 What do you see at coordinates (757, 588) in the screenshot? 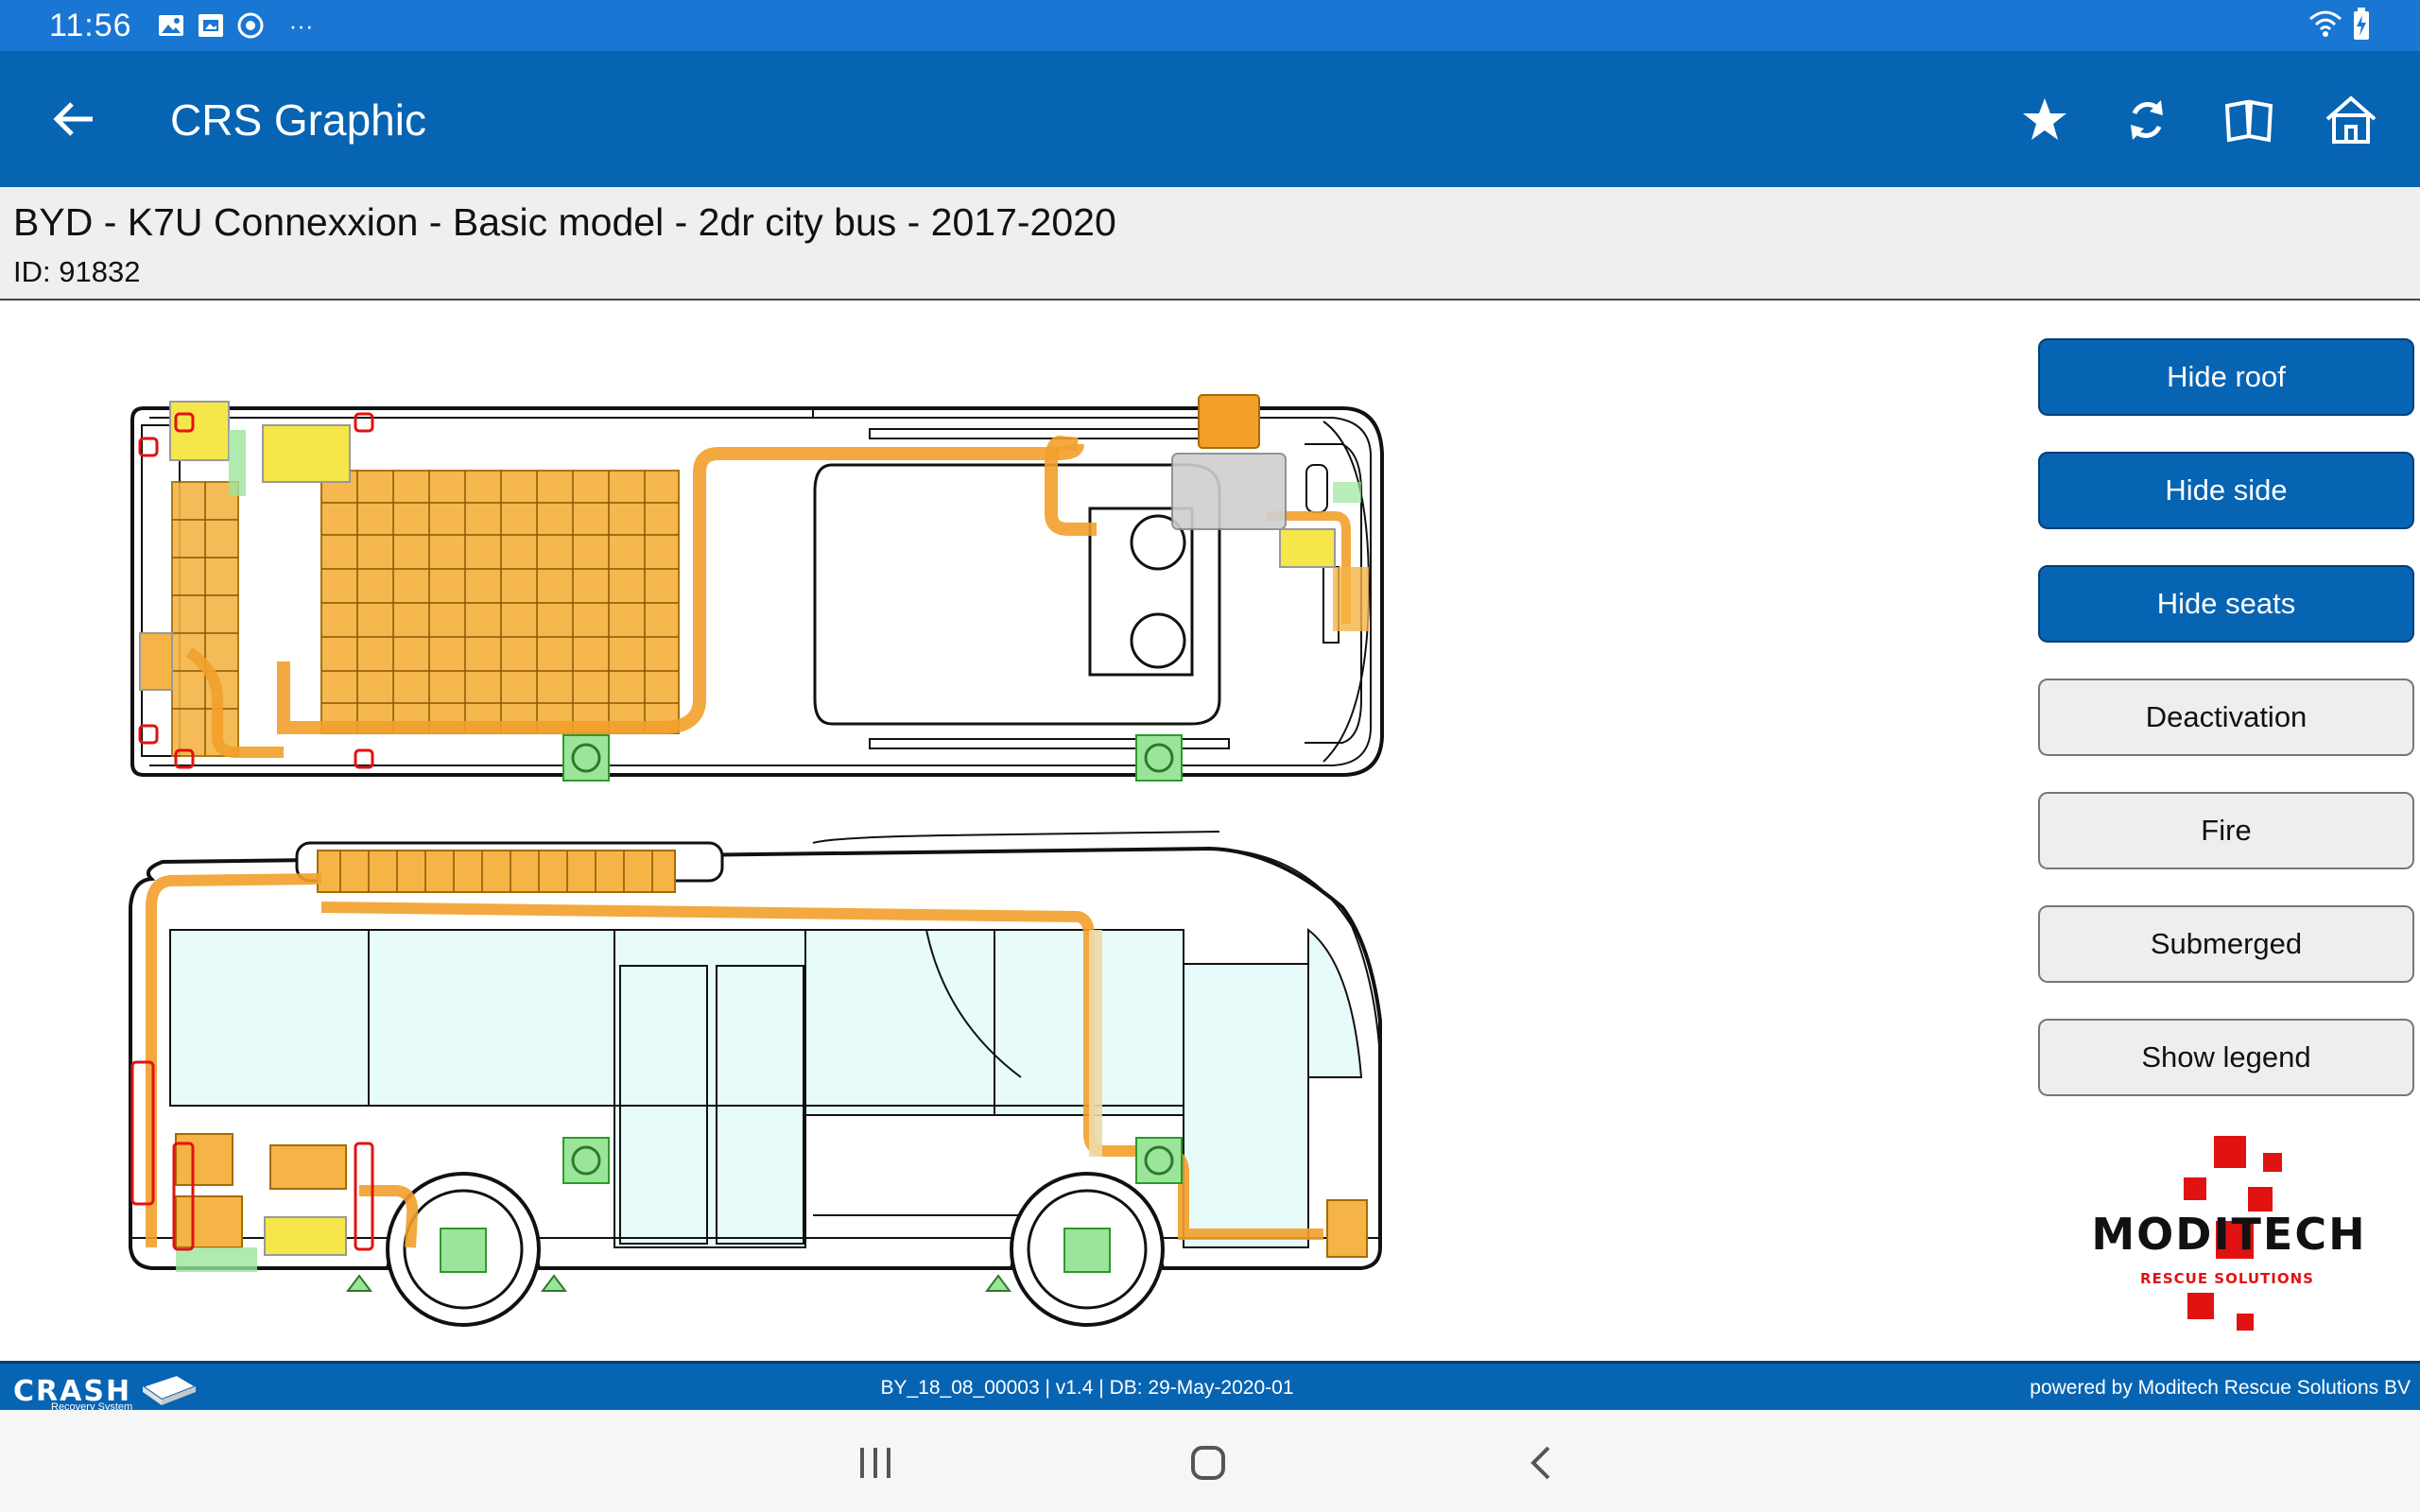
I see `bus-top-view` at bounding box center [757, 588].